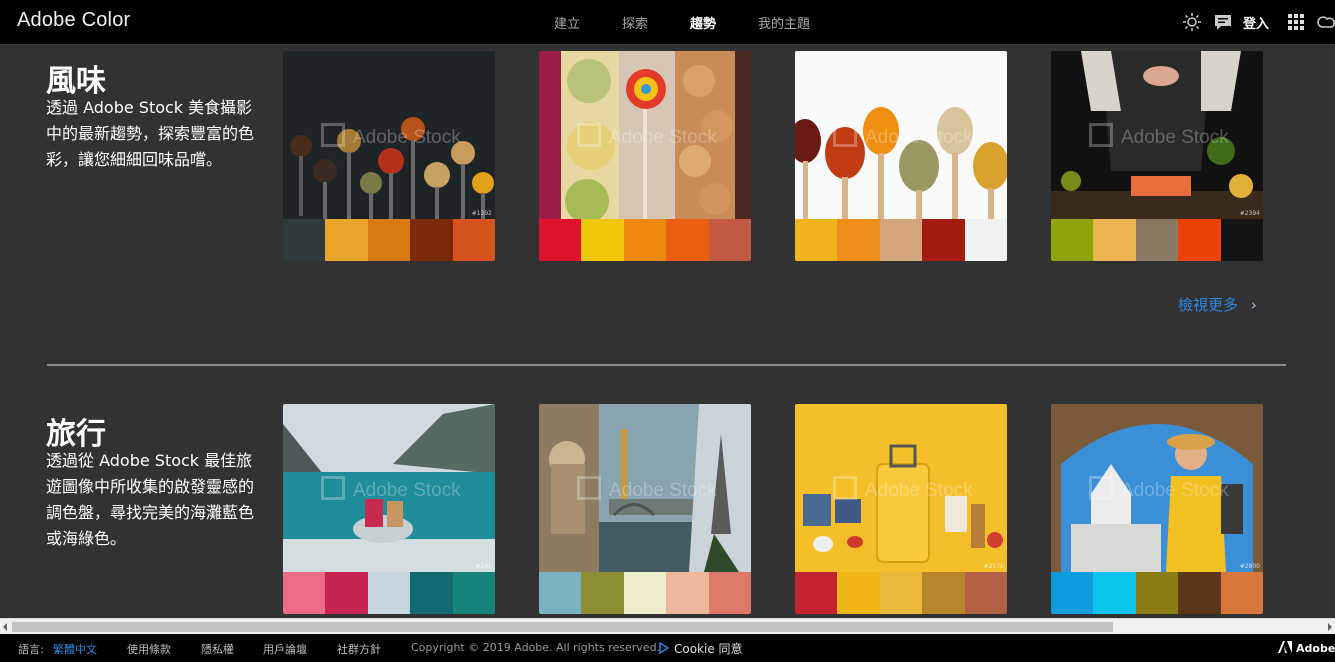  Describe the element at coordinates (389, 156) in the screenshot. I see `theme-card-spices-dark: Adobe Stock #1392` at that location.